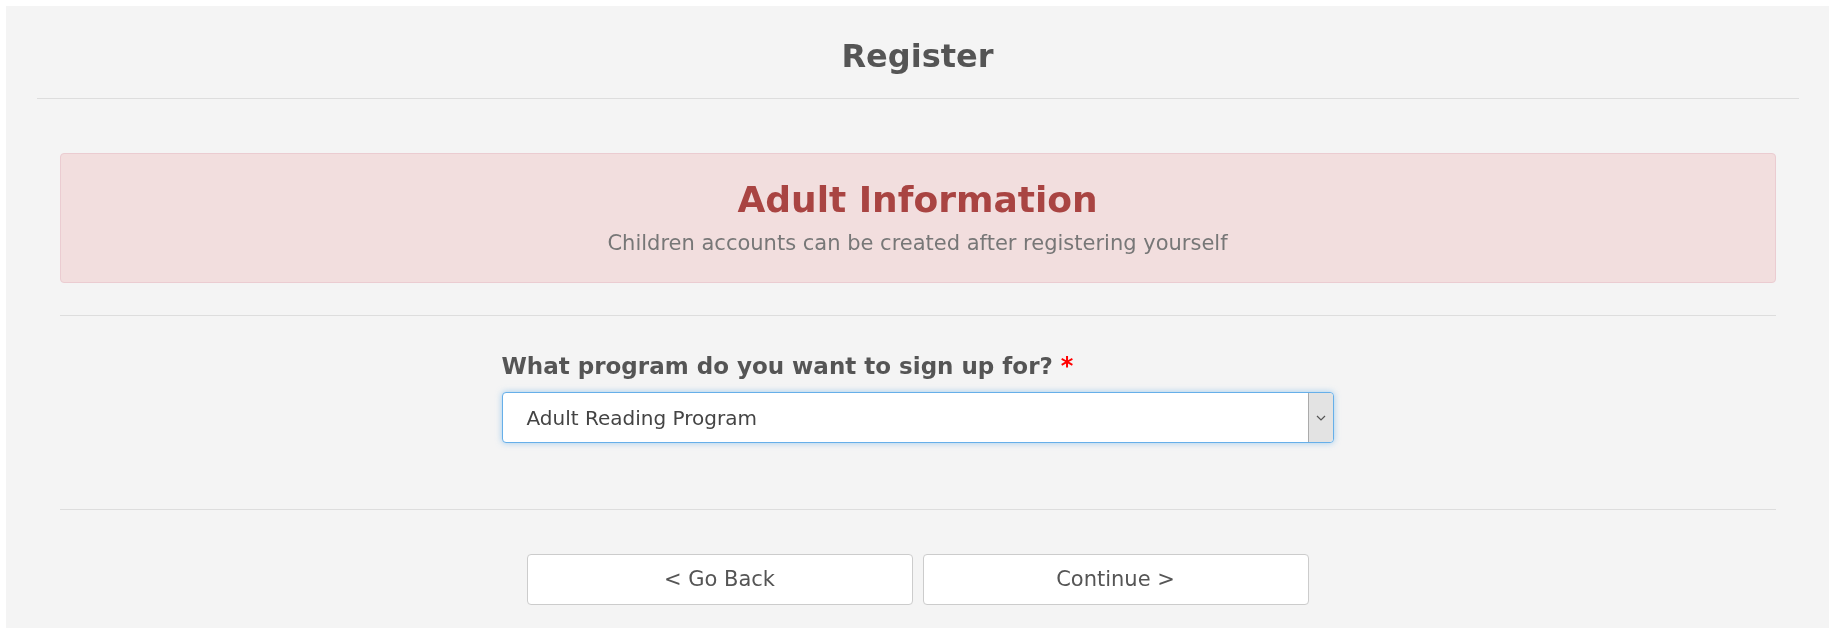 This screenshot has width=1835, height=634. I want to click on page-title: Register, so click(917, 56).